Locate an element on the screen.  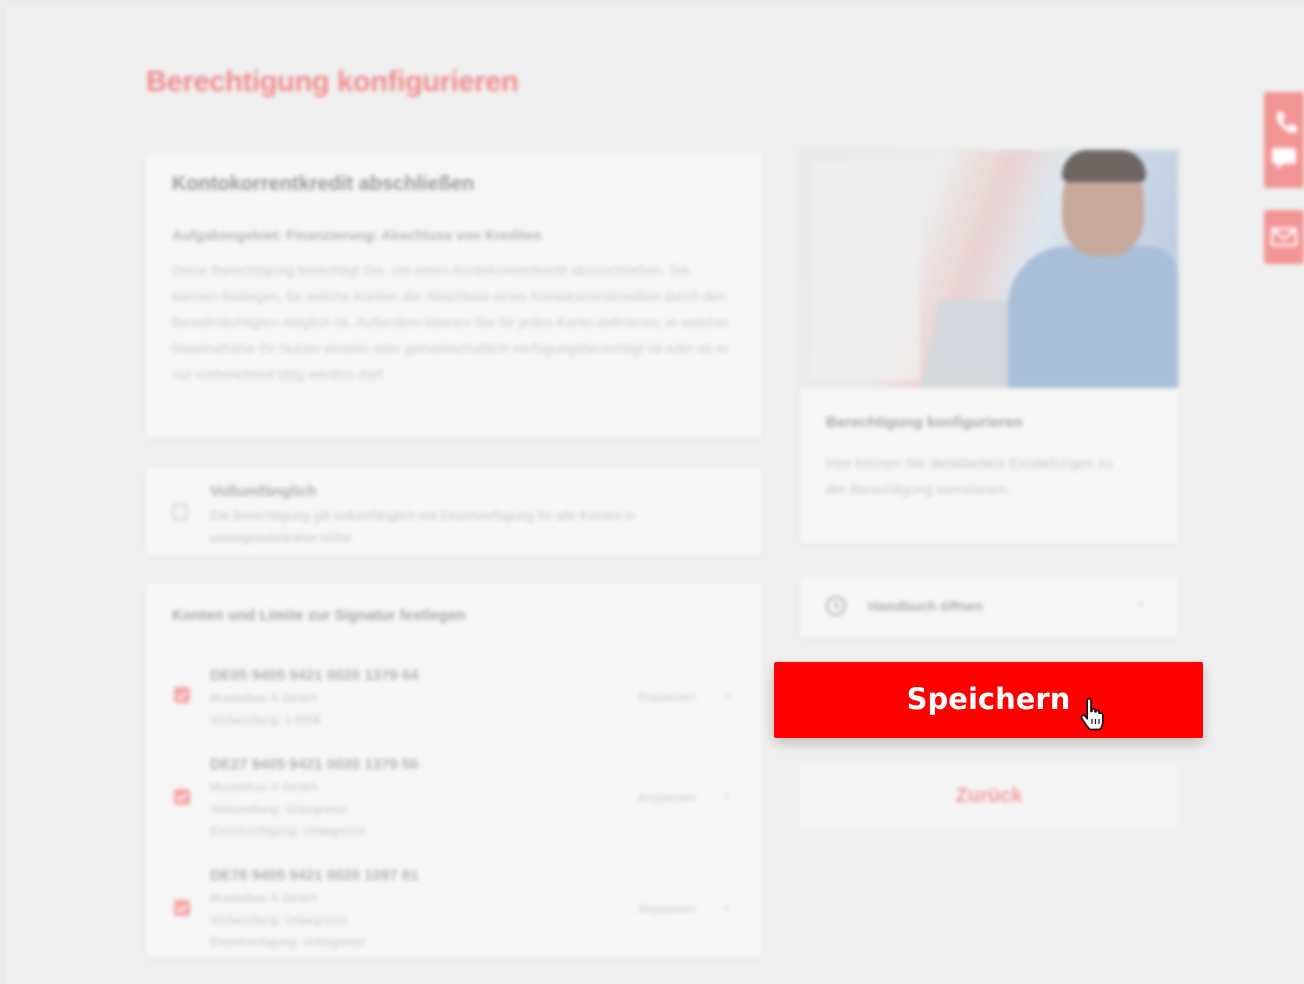
info-card-title: Berechtigung konfigurieren is located at coordinates (924, 422).